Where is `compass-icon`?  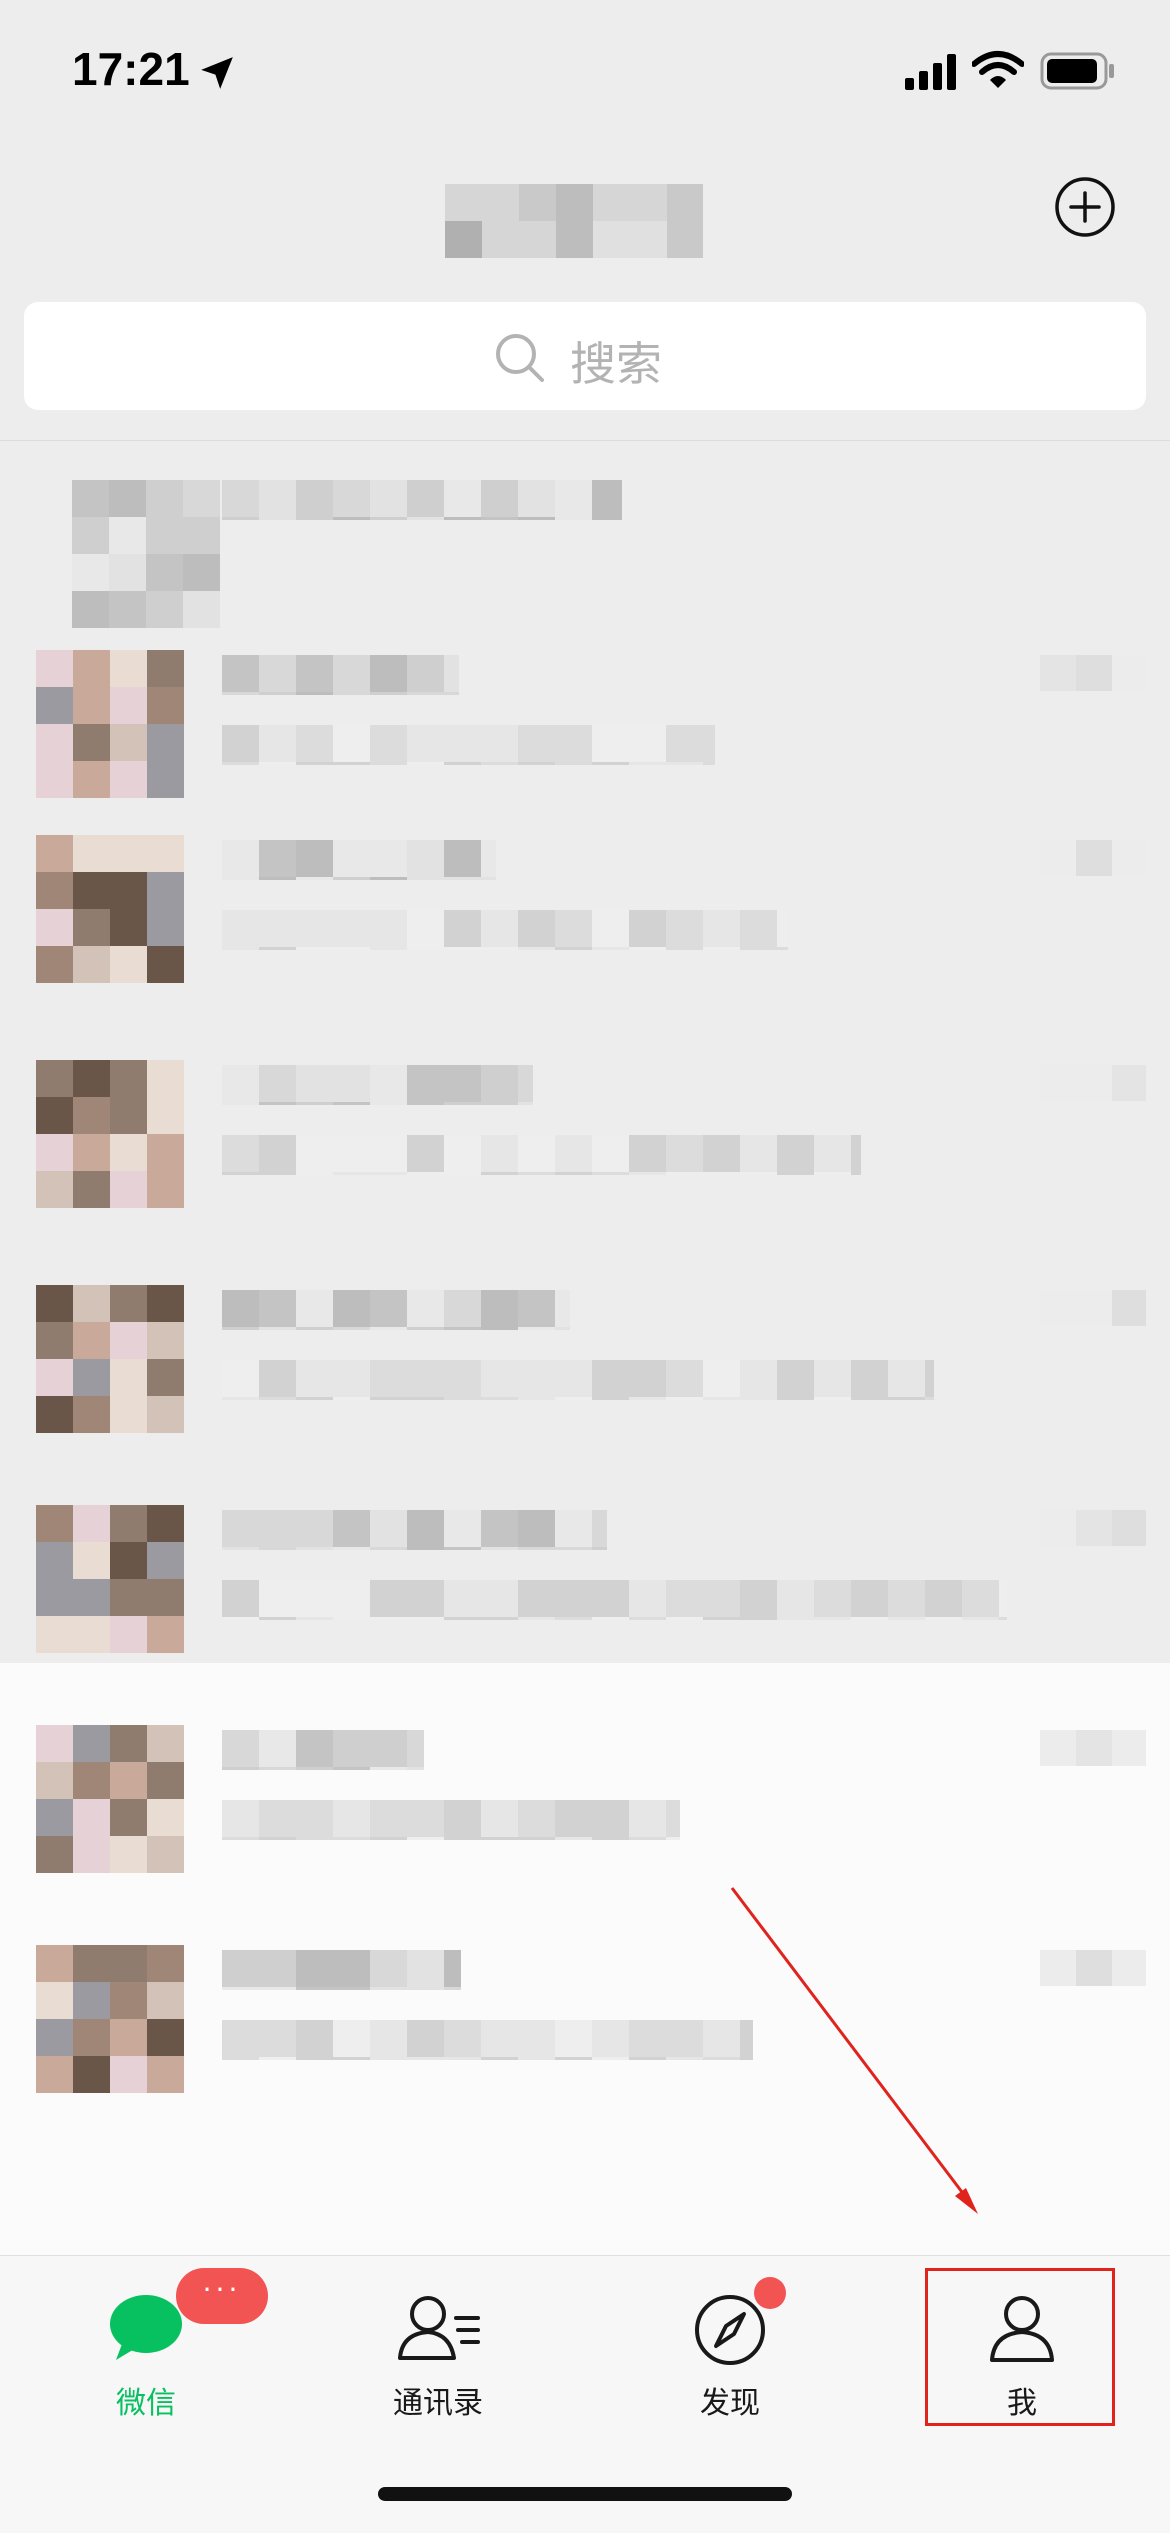 compass-icon is located at coordinates (730, 2330).